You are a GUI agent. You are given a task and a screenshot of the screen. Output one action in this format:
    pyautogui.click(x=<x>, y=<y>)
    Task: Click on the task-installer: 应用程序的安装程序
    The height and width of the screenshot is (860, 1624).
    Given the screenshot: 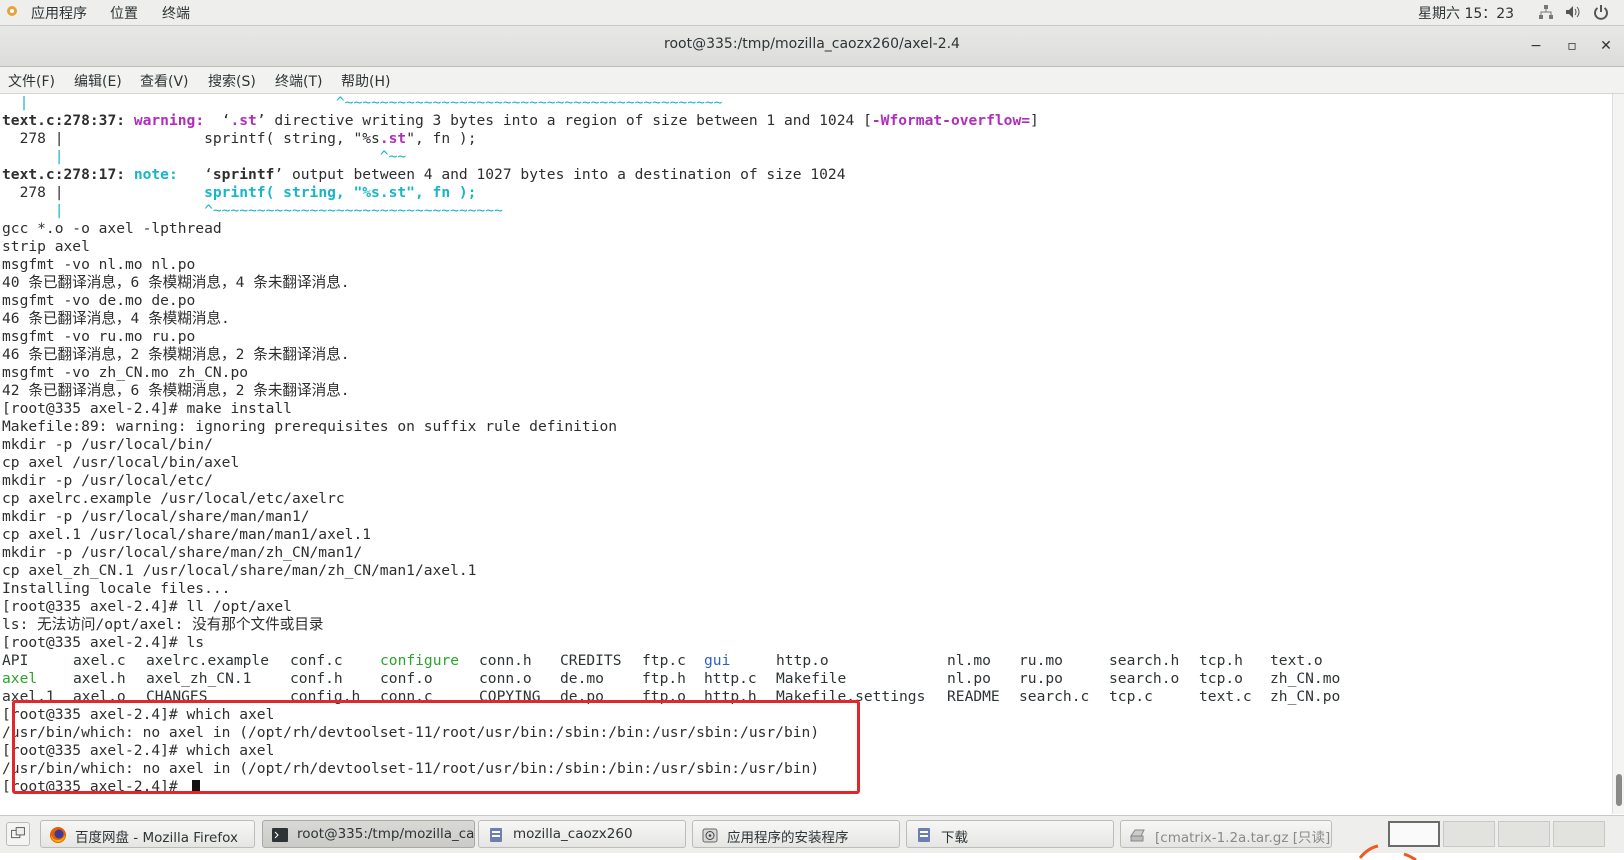 What is the action you would take?
    pyautogui.click(x=796, y=834)
    